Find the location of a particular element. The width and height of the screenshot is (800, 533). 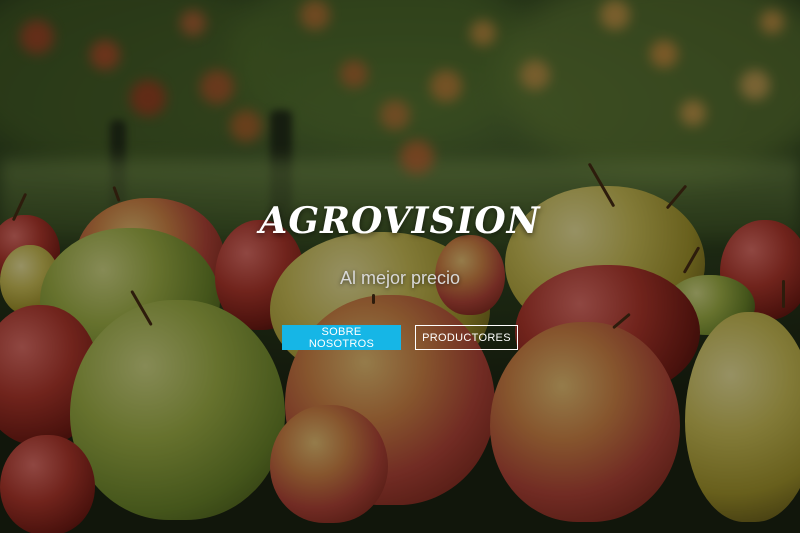

about-us-button: SOBRE NOSOTROS is located at coordinates (341, 337).